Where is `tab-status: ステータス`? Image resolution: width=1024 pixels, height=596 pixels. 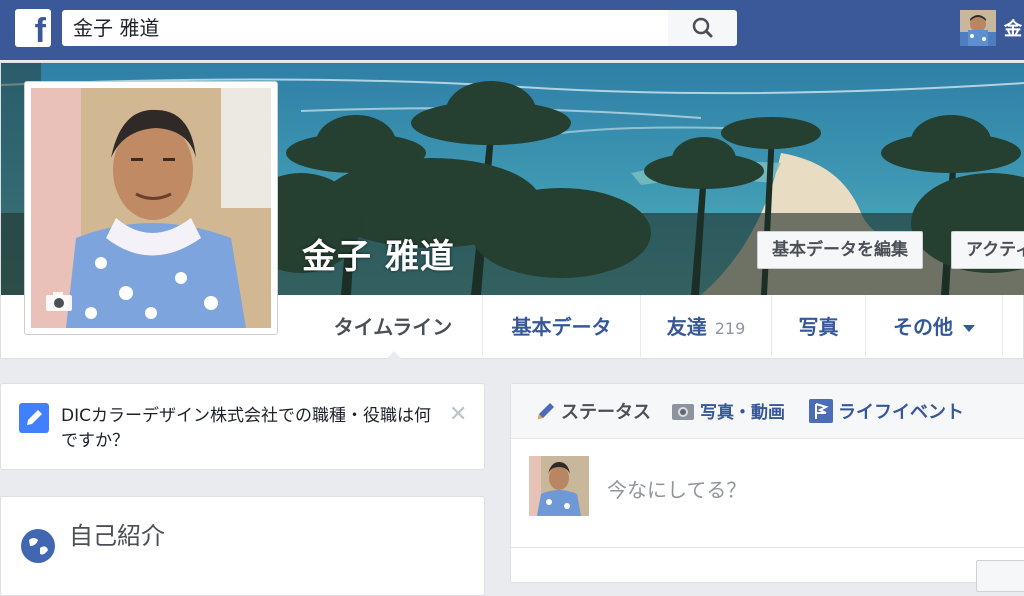
tab-status: ステータス is located at coordinates (593, 411).